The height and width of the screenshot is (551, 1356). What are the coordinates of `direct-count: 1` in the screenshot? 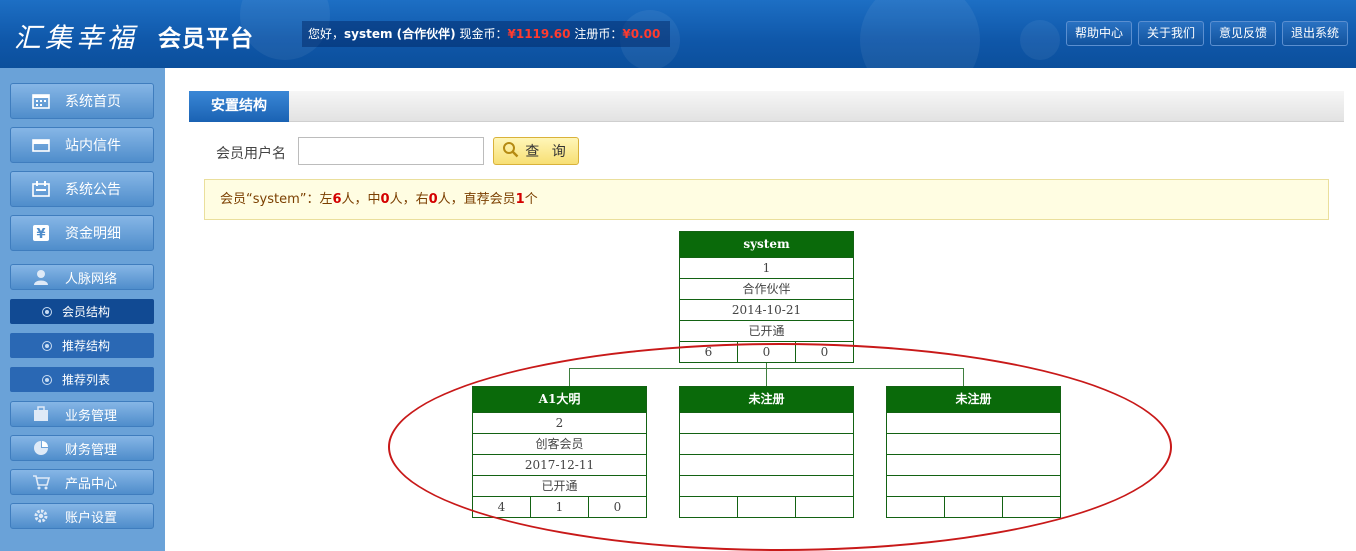 It's located at (520, 199).